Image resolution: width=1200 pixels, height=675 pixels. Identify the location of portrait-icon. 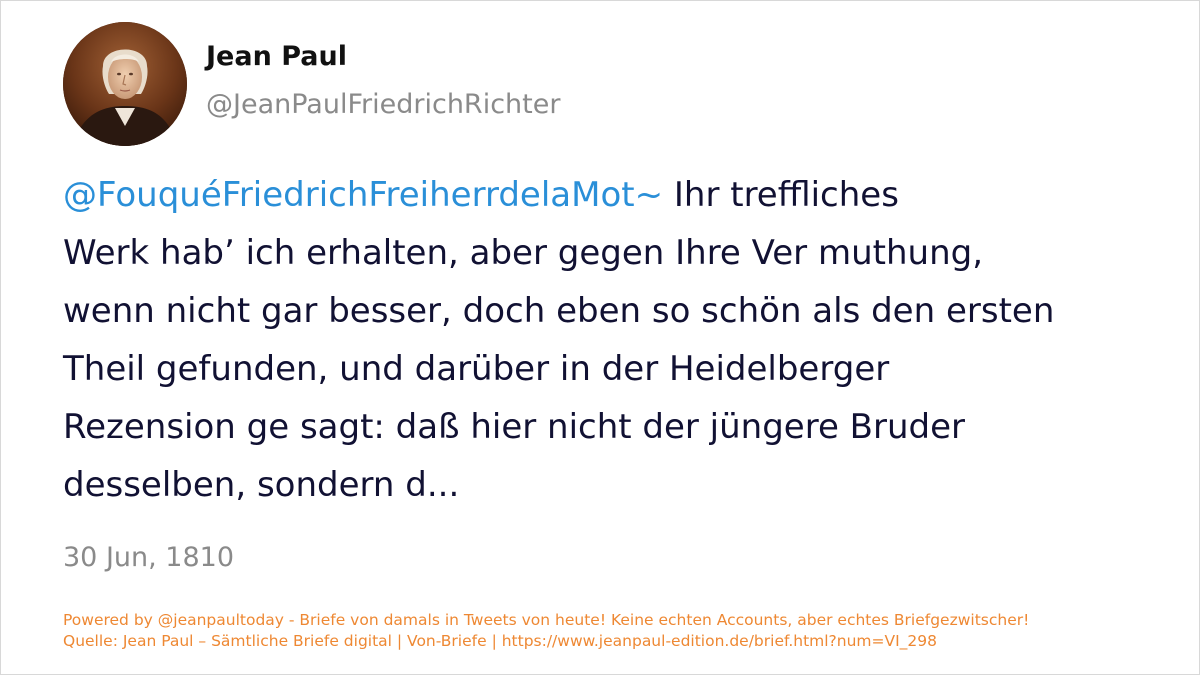
(125, 84).